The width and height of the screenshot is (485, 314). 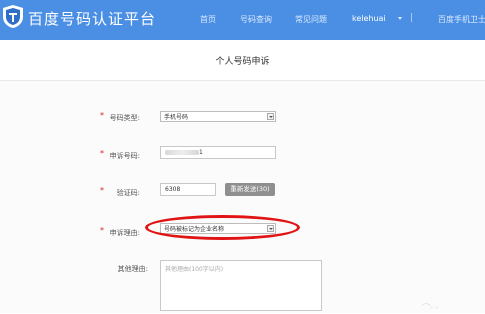 What do you see at coordinates (222, 227) in the screenshot?
I see `highlight-circle` at bounding box center [222, 227].